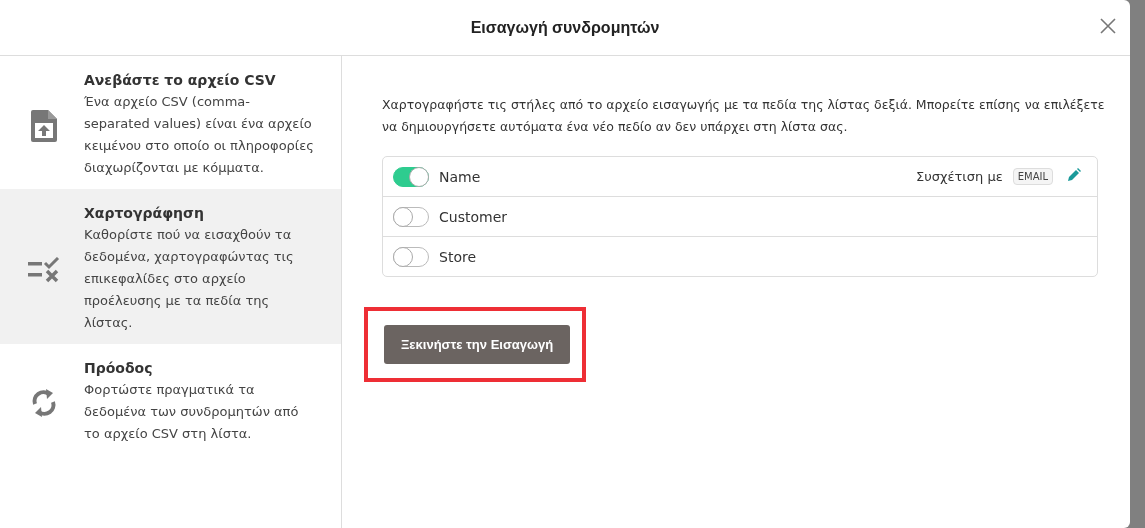 This screenshot has width=1145, height=528. What do you see at coordinates (959, 176) in the screenshot?
I see `mapping-label: Συσχέτιση με` at bounding box center [959, 176].